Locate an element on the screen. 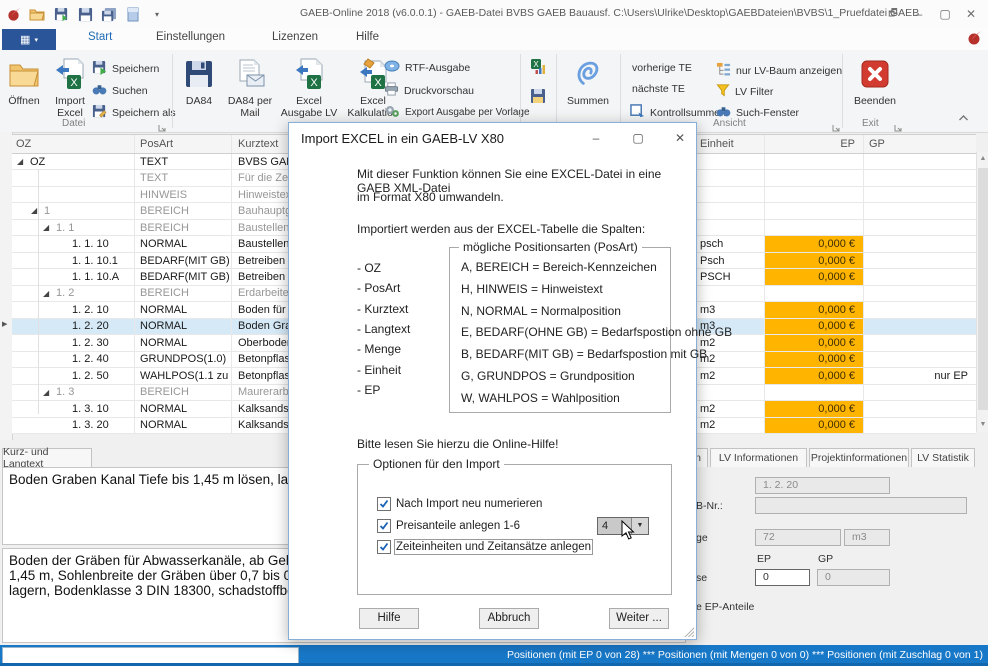  save-green-icon is located at coordinates (99, 69).